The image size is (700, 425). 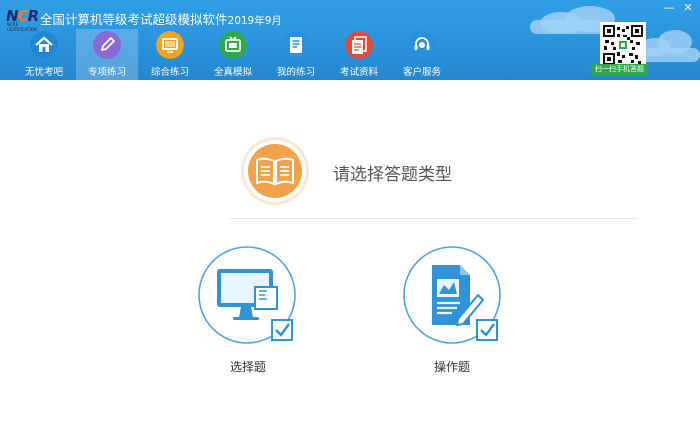 What do you see at coordinates (106, 72) in the screenshot?
I see `nav-item-label: 专项练习` at bounding box center [106, 72].